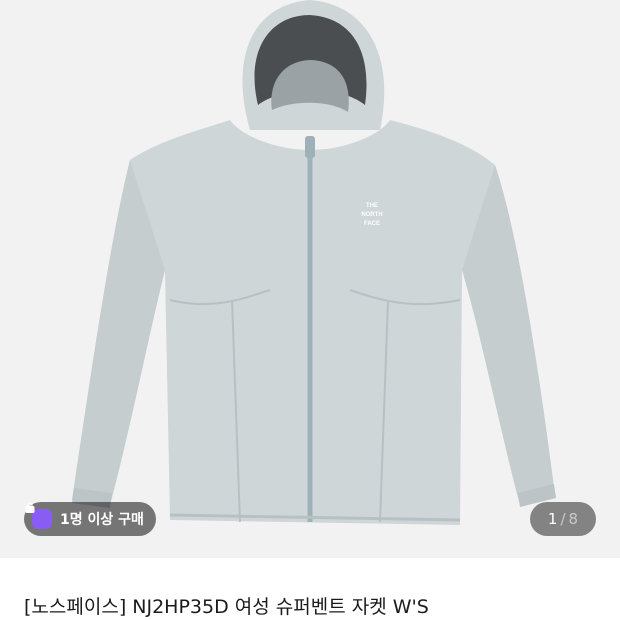 The height and width of the screenshot is (620, 620). What do you see at coordinates (102, 520) in the screenshot?
I see `buyer-count-label: 1명 이상 구매` at bounding box center [102, 520].